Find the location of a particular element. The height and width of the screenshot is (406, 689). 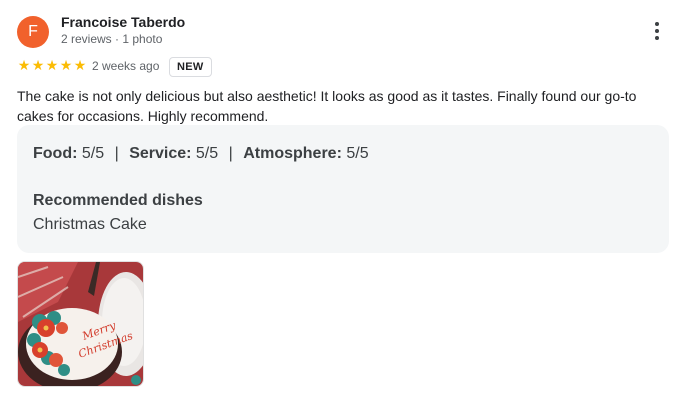

review-time: 2 weeks ago is located at coordinates (126, 66).